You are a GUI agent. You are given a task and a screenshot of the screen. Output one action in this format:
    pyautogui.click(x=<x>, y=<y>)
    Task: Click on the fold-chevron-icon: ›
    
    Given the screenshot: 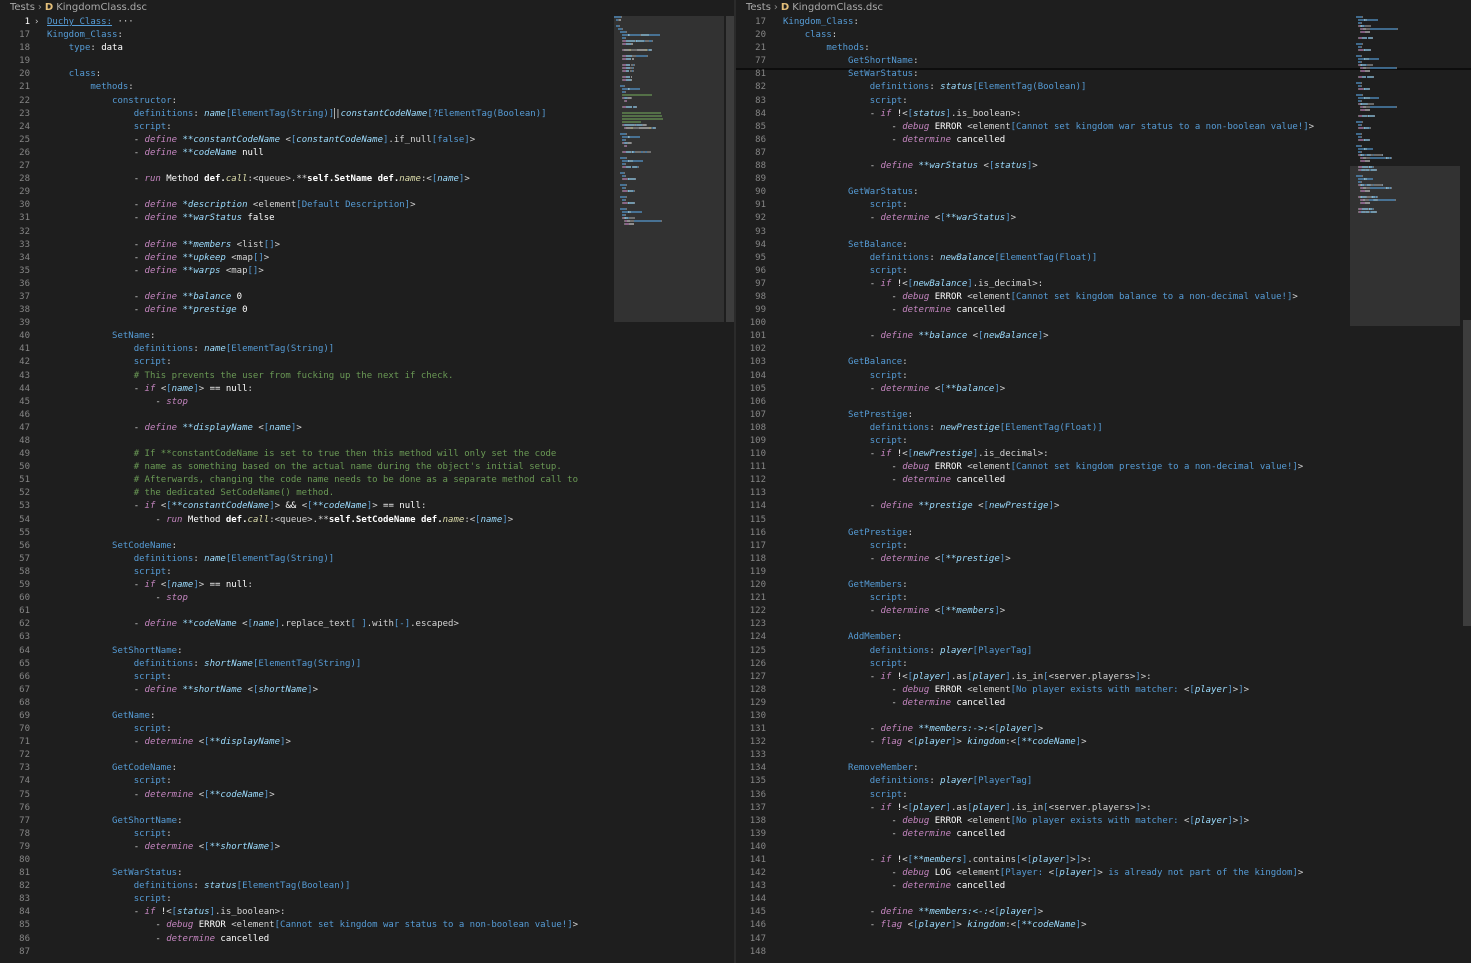 What is the action you would take?
    pyautogui.click(x=36, y=22)
    